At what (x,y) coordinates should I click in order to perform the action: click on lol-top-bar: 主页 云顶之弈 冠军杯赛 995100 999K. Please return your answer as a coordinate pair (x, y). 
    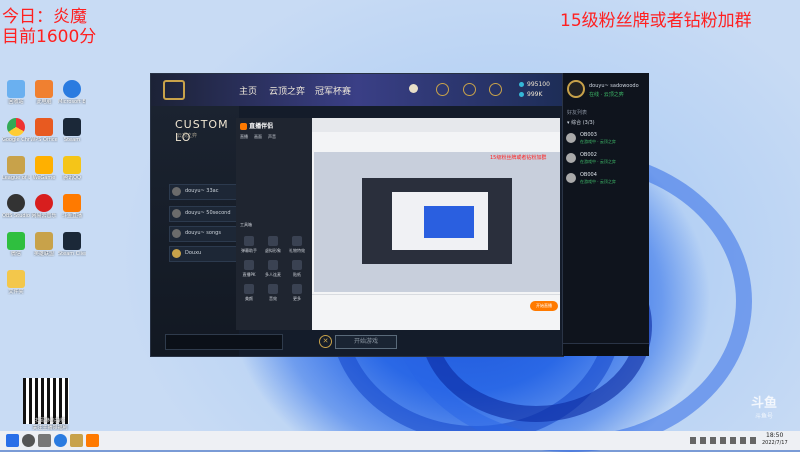
    Looking at the image, I should click on (357, 90).